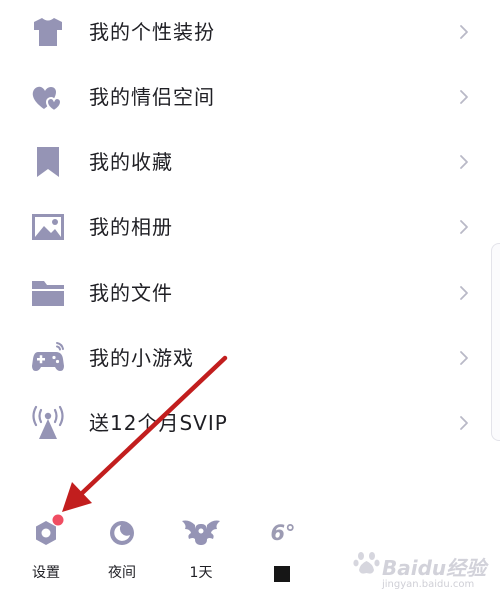 This screenshot has height=602, width=500. I want to click on broadcast-icon, so click(48, 422).